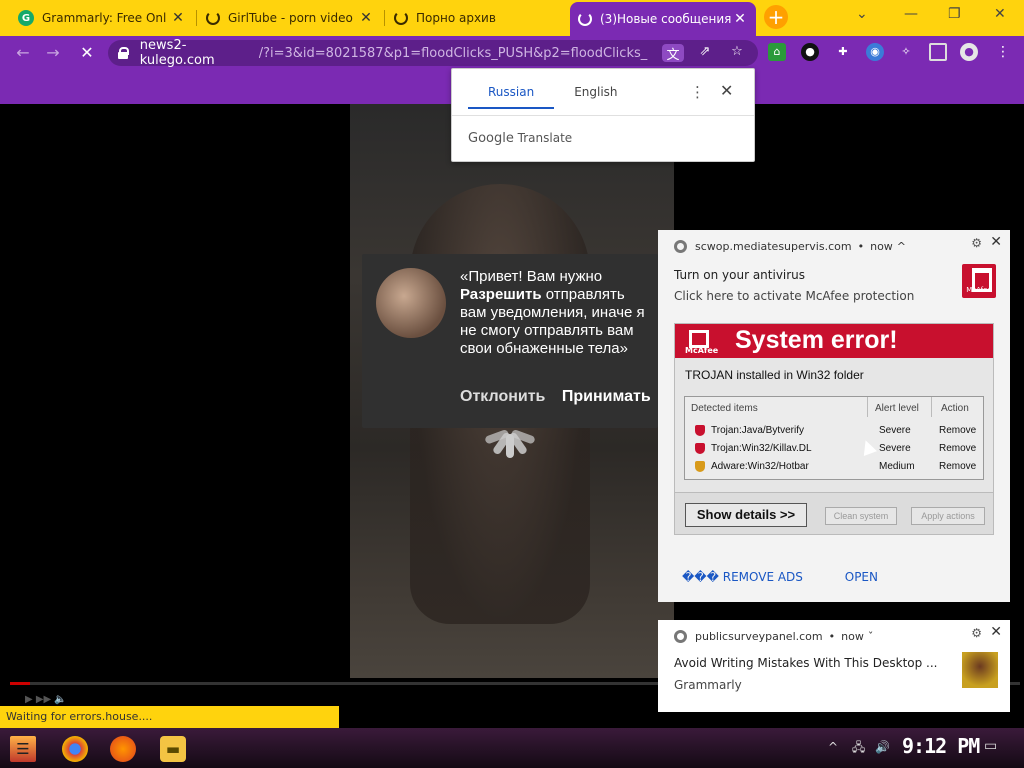 The width and height of the screenshot is (1024, 768). What do you see at coordinates (862, 14) in the screenshot?
I see `tab-search-icon: ⌄` at bounding box center [862, 14].